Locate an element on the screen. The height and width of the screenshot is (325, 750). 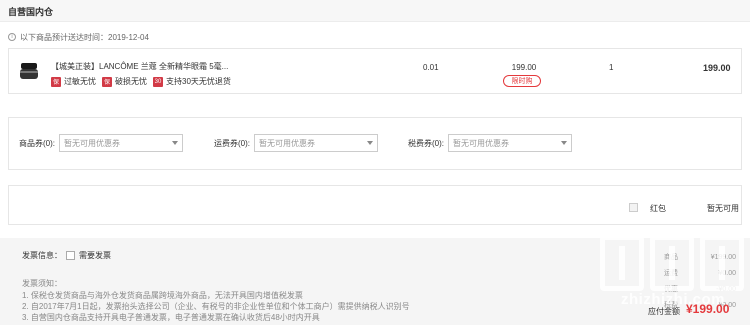
tax-coupon-label: 税费券(0): is located at coordinates (426, 143).